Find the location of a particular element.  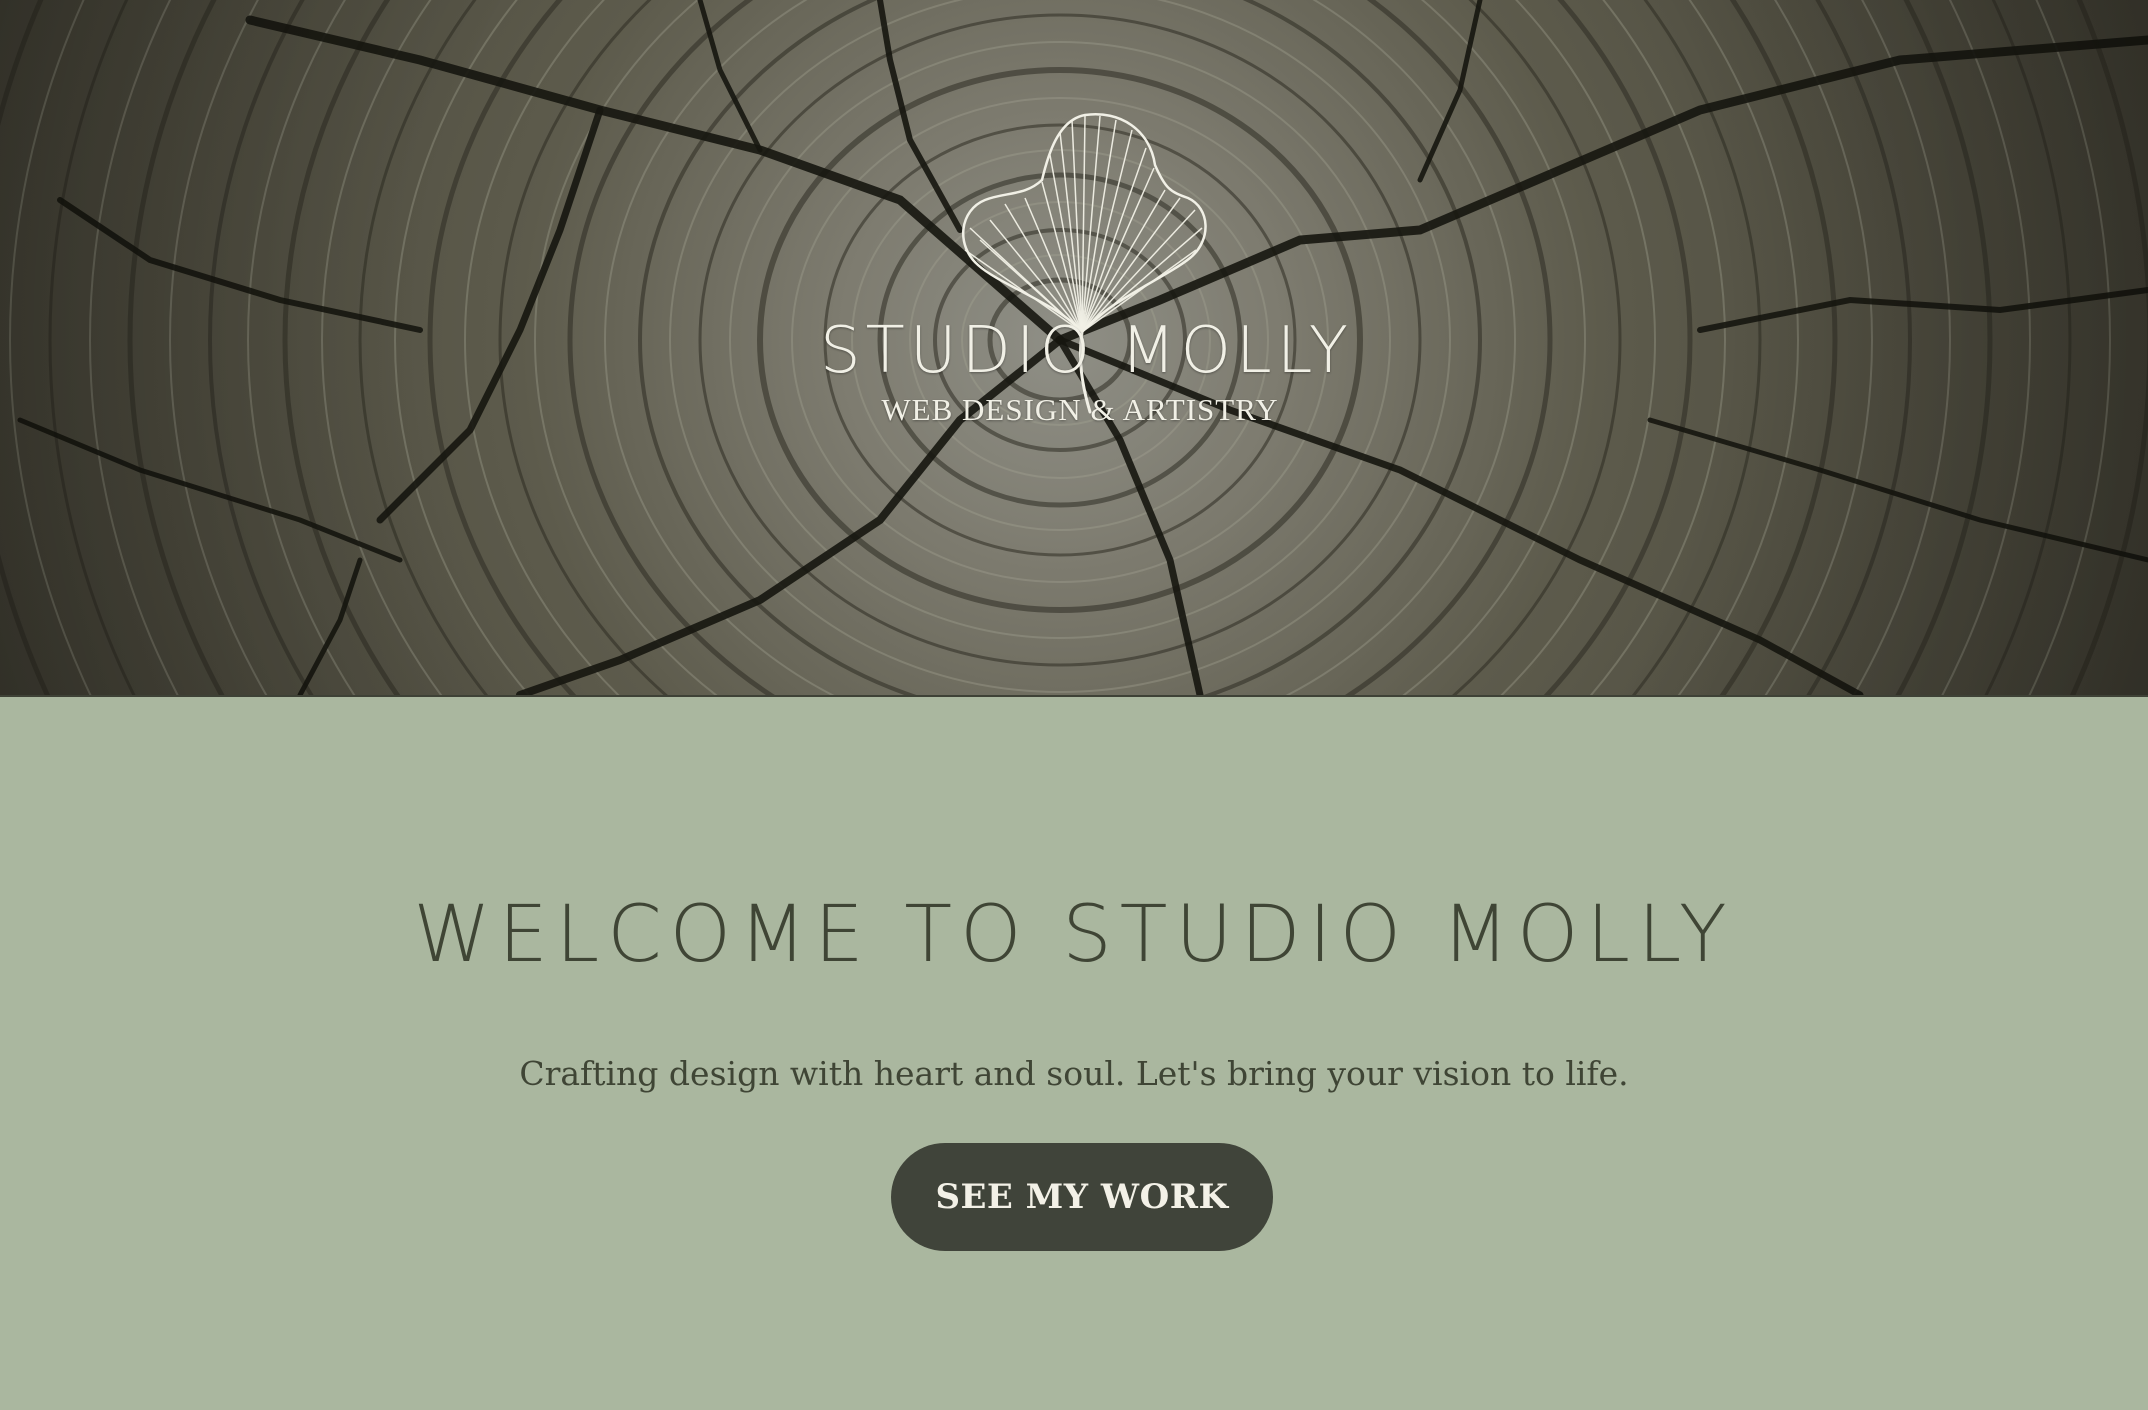

logo-subtitle: WEB DESIGN & ARTISTRY is located at coordinates (1080, 409).